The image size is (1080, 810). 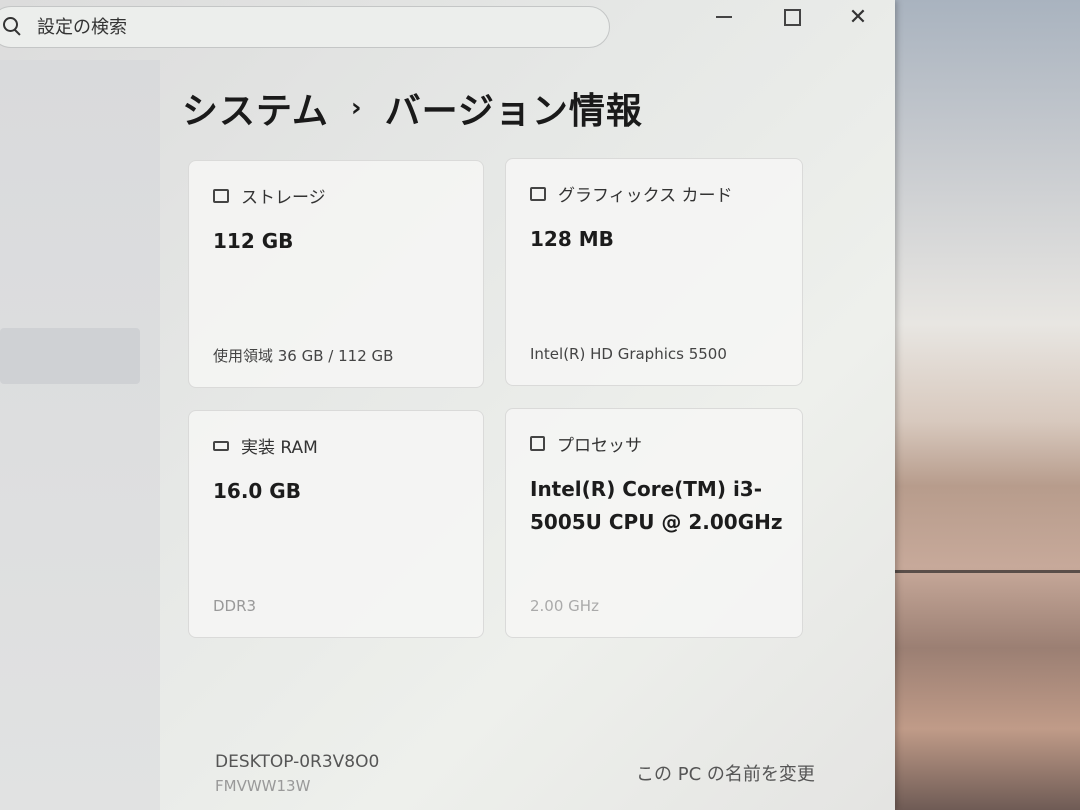 What do you see at coordinates (13, 27) in the screenshot?
I see `search-icon` at bounding box center [13, 27].